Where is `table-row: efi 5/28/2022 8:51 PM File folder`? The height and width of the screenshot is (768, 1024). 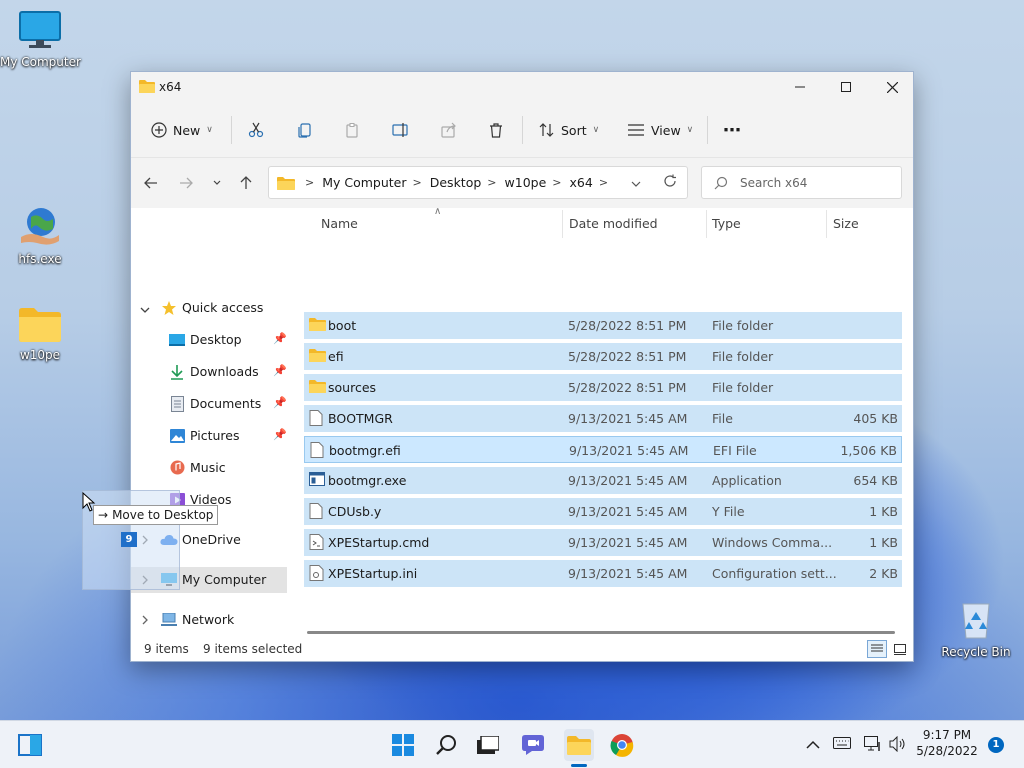 table-row: efi 5/28/2022 8:51 PM File folder is located at coordinates (603, 356).